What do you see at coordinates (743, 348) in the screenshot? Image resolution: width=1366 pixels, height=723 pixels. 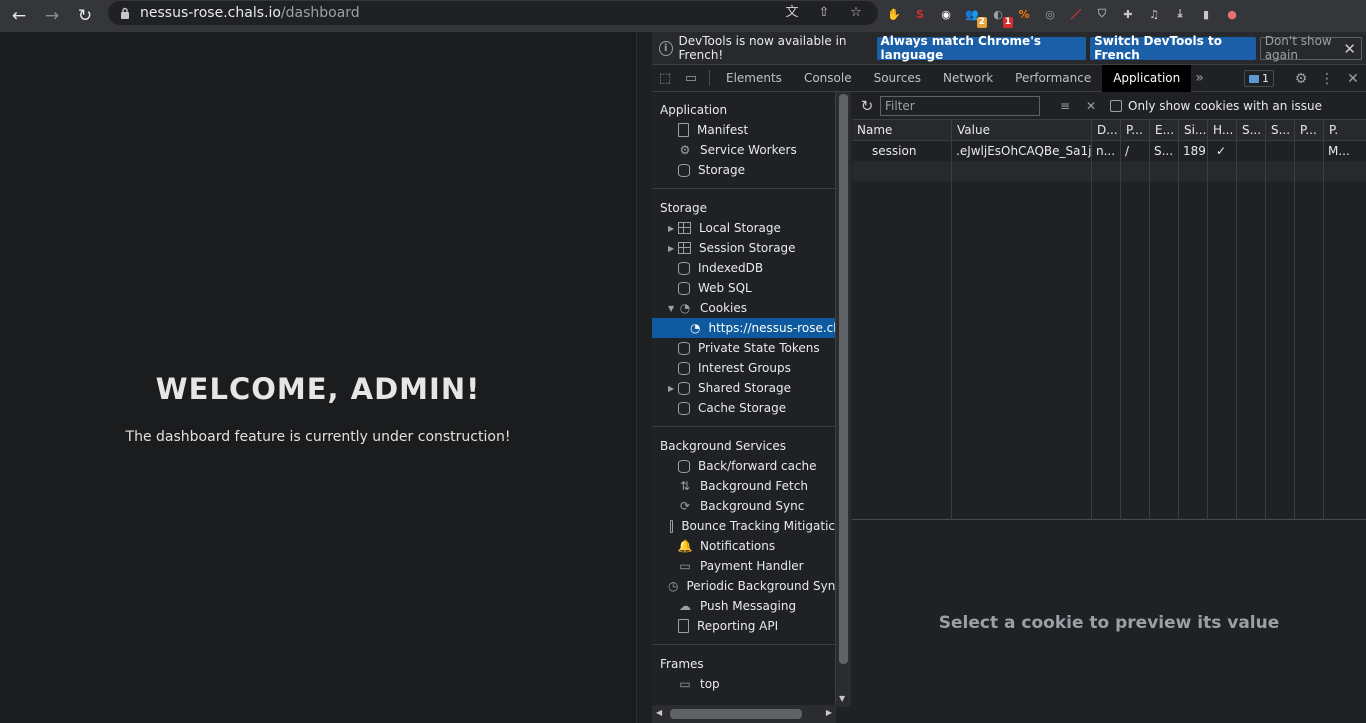 I see `sidebar-item-private-state-tokens: Private State Tokens` at bounding box center [743, 348].